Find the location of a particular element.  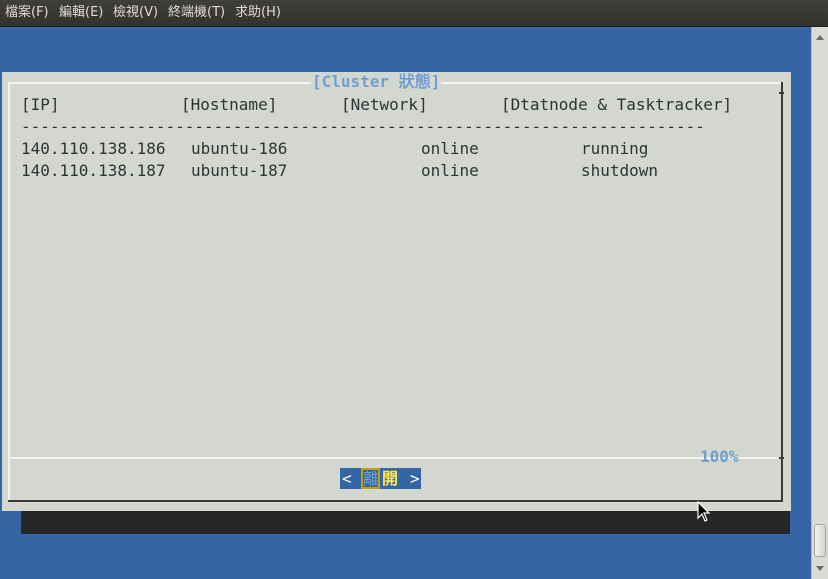

terminal-scrollbar is located at coordinates (819, 303).